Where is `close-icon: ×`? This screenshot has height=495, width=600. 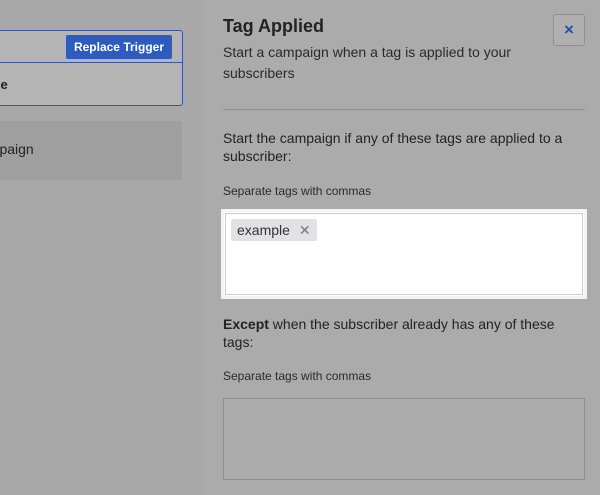 close-icon: × is located at coordinates (569, 29).